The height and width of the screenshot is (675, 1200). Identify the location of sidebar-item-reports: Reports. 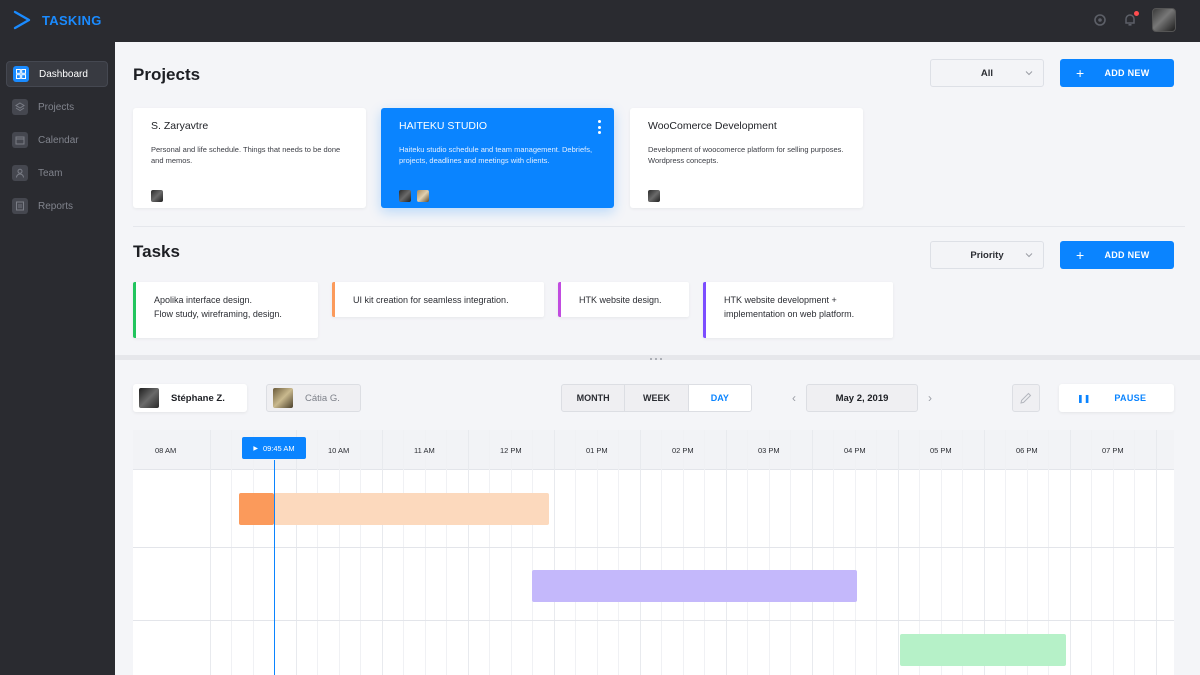
(57, 206).